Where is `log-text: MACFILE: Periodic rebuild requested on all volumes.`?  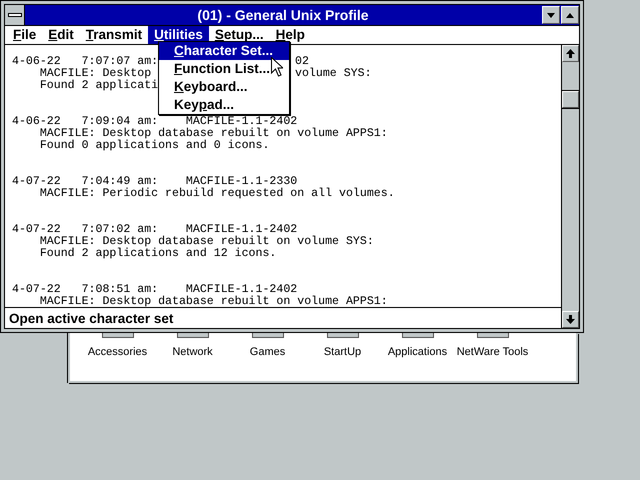
log-text: MACFILE: Periodic rebuild requested on all volumes. is located at coordinates (217, 193).